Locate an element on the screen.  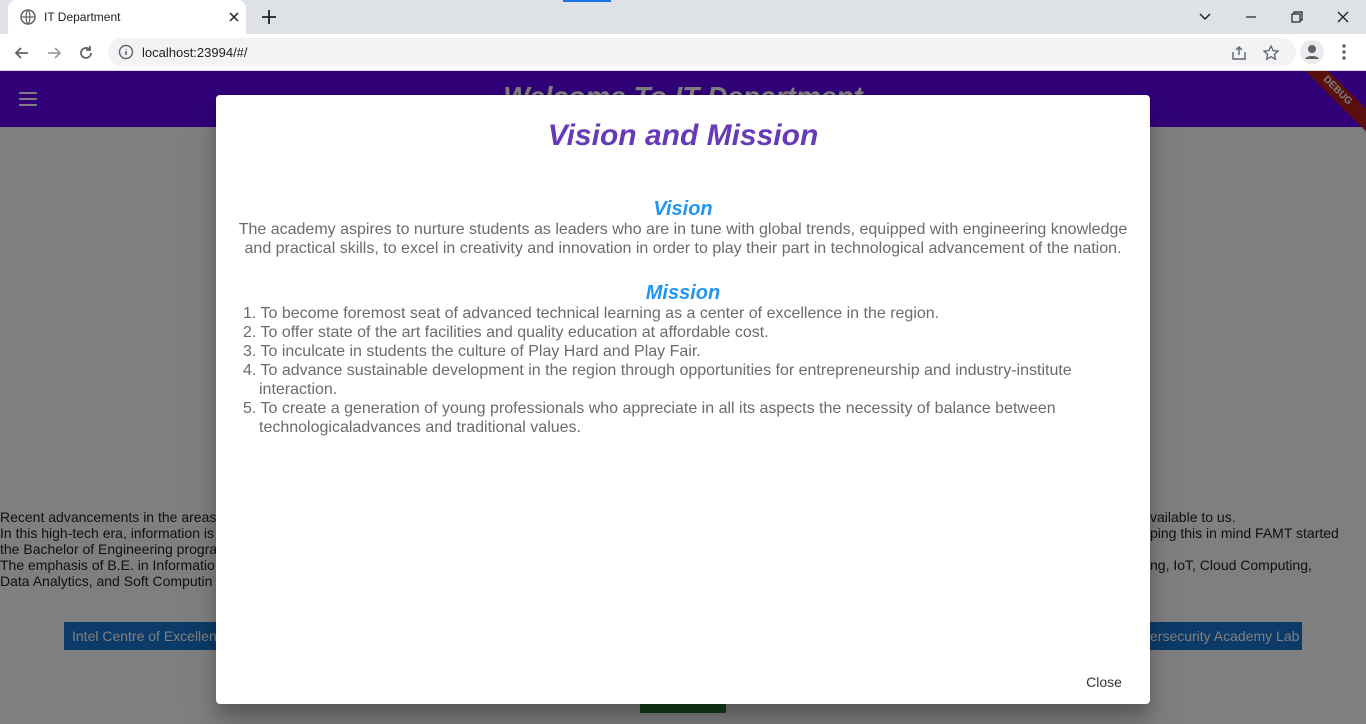
browser-tab: IT Department is located at coordinates (127, 17).